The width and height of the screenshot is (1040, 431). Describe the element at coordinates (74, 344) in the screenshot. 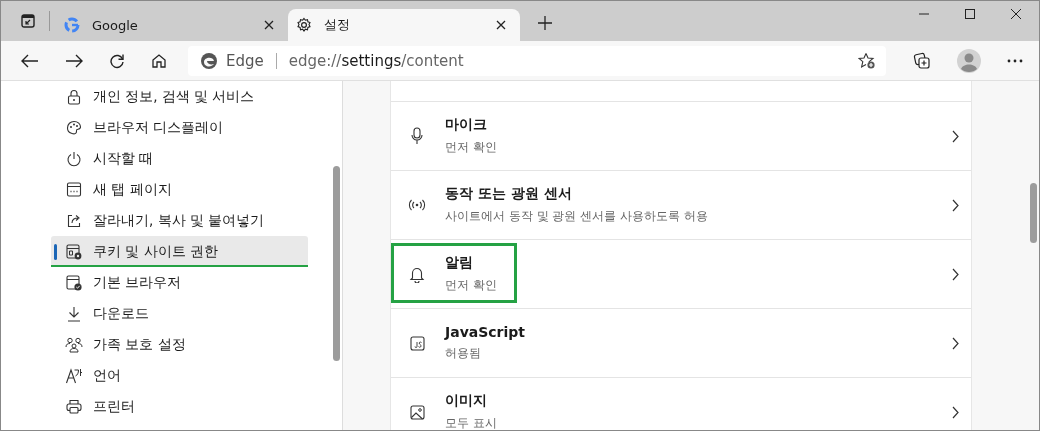

I see `family-icon` at that location.